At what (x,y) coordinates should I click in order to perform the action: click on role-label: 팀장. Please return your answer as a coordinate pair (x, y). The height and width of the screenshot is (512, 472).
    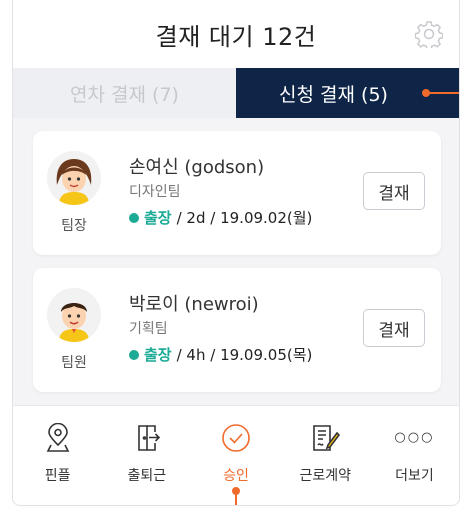
    Looking at the image, I should click on (74, 226).